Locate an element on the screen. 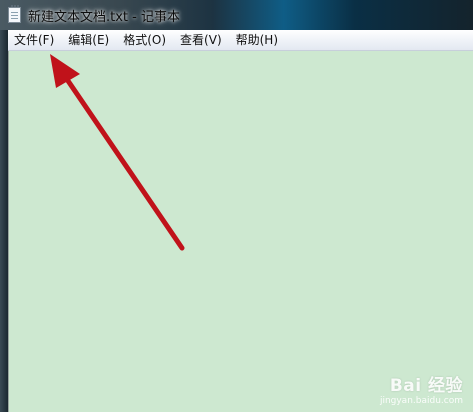 This screenshot has height=412, width=473. baidu-watermark: Bai 经验 jingyan.baidu.com is located at coordinates (421, 388).